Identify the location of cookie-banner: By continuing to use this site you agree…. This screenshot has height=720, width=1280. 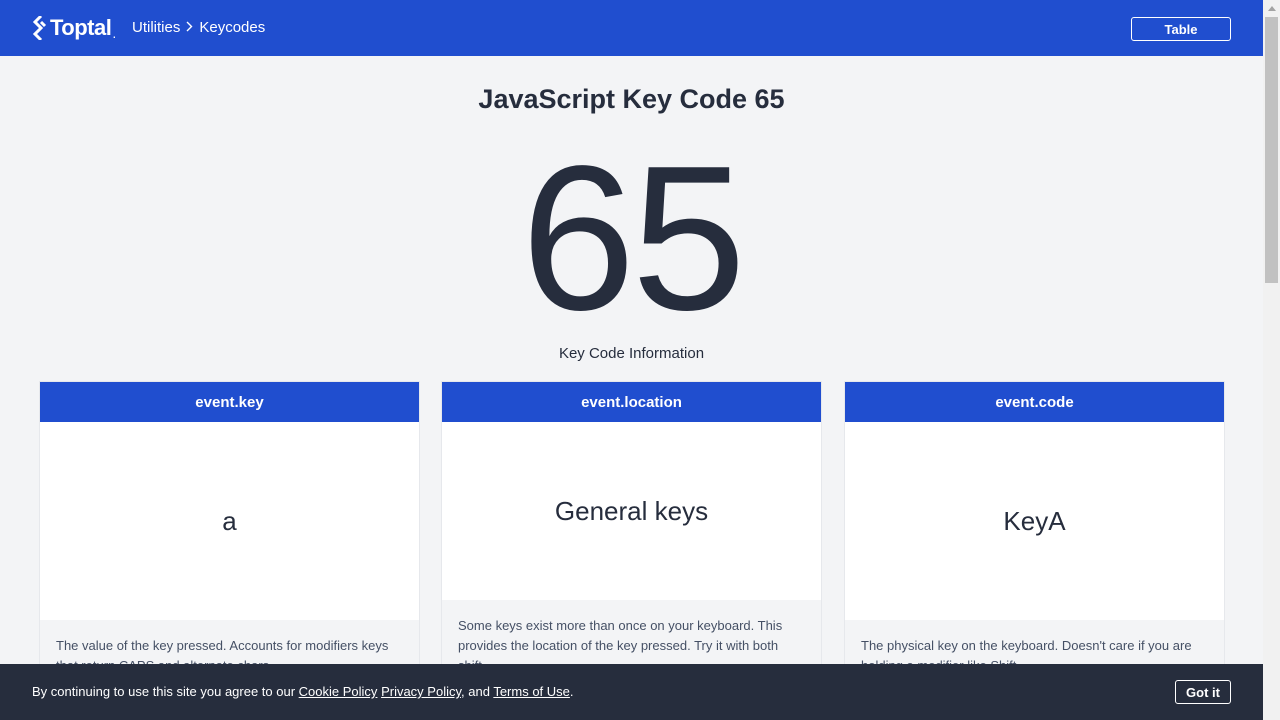
(631, 692).